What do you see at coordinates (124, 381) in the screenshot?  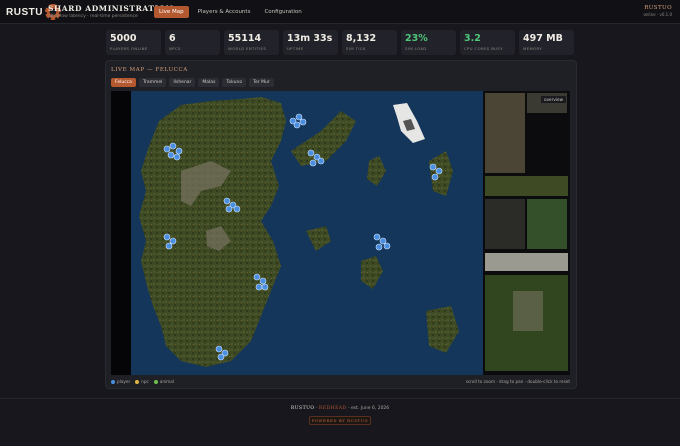 I see `legend-player-label: player` at bounding box center [124, 381].